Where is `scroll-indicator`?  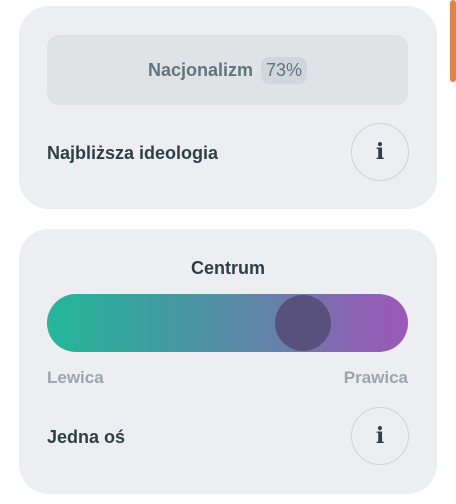
scroll-indicator is located at coordinates (453, 41).